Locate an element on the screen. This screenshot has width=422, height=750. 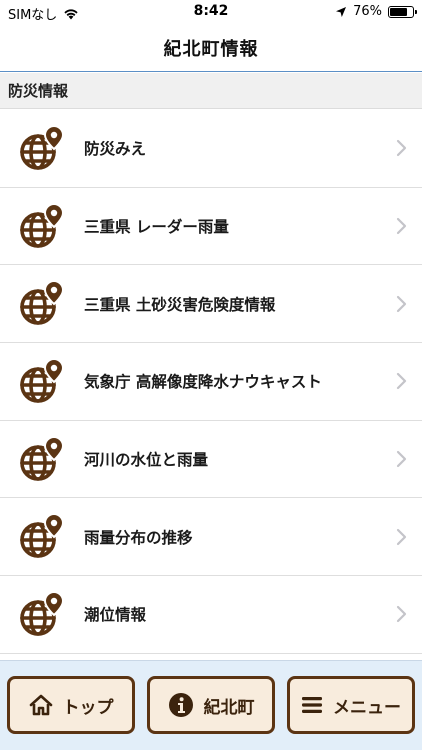
list-item: 三重県 レーダー雨量 is located at coordinates (211, 227).